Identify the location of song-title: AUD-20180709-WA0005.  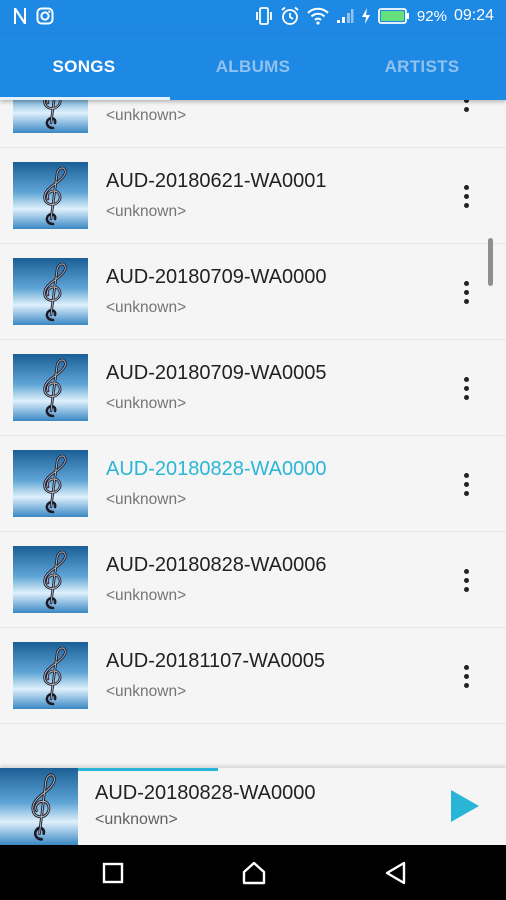
(216, 373).